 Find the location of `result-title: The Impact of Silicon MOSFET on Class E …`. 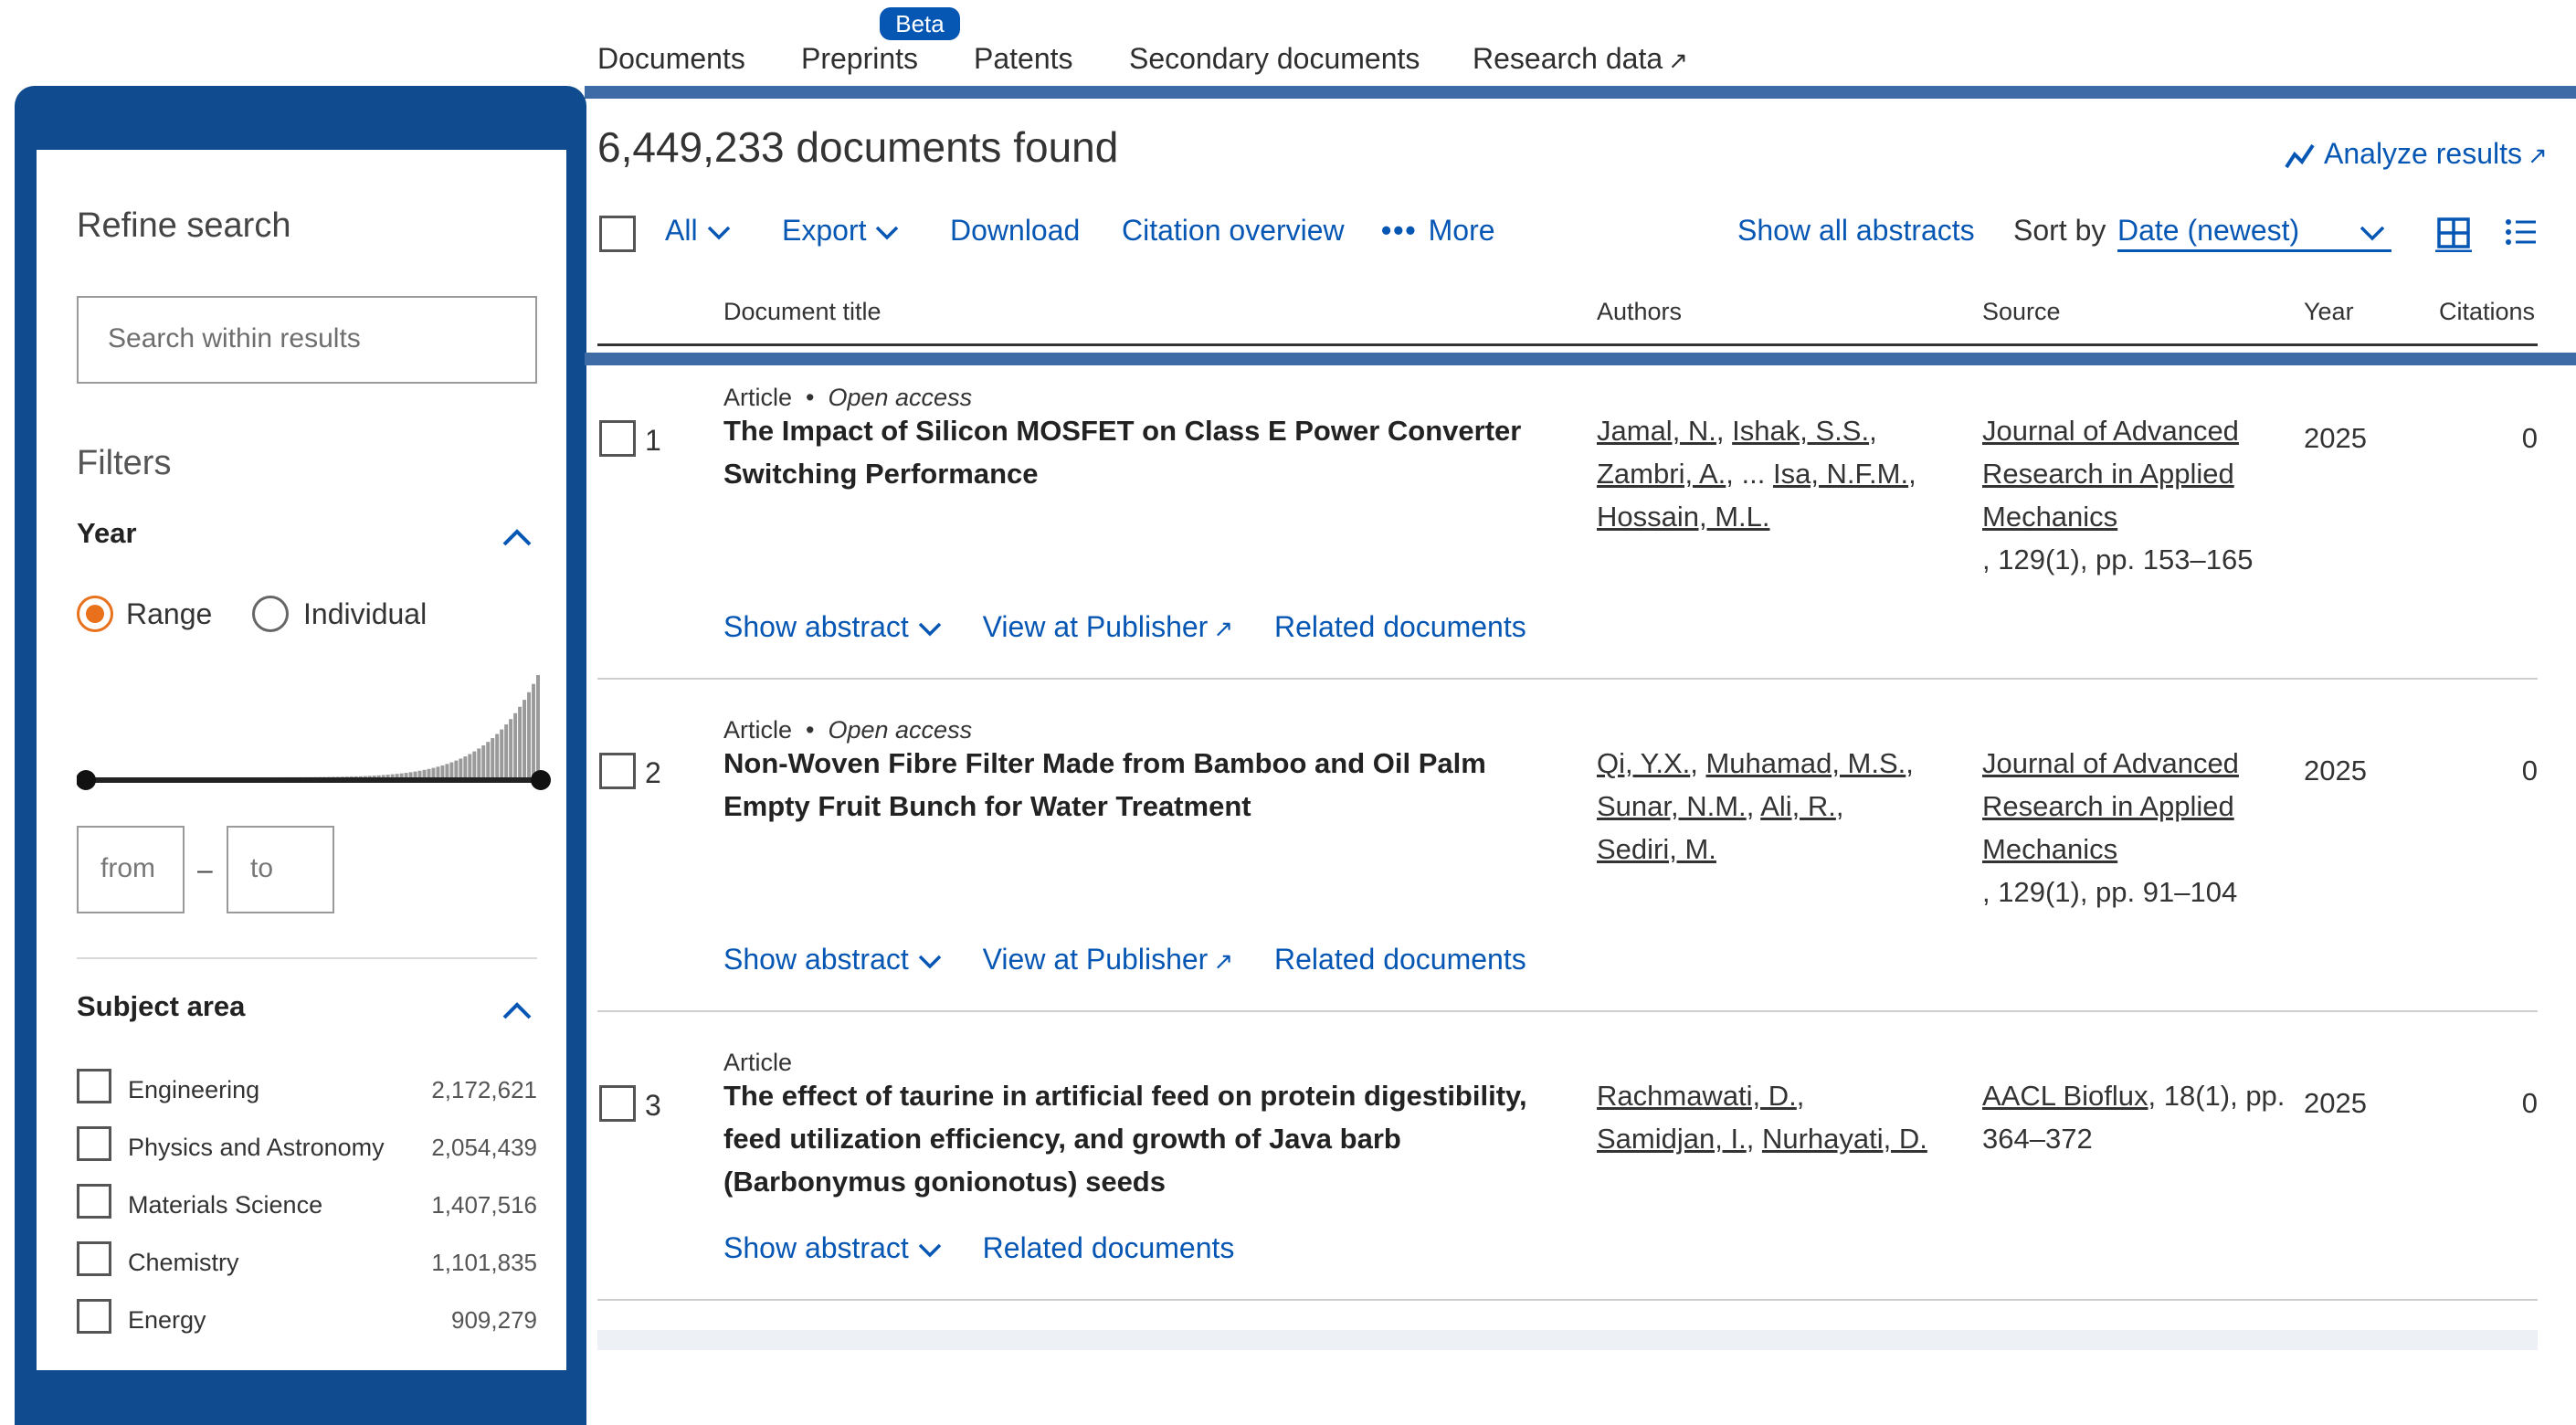

result-title: The Impact of Silicon MOSFET on Class E … is located at coordinates (1143, 452).